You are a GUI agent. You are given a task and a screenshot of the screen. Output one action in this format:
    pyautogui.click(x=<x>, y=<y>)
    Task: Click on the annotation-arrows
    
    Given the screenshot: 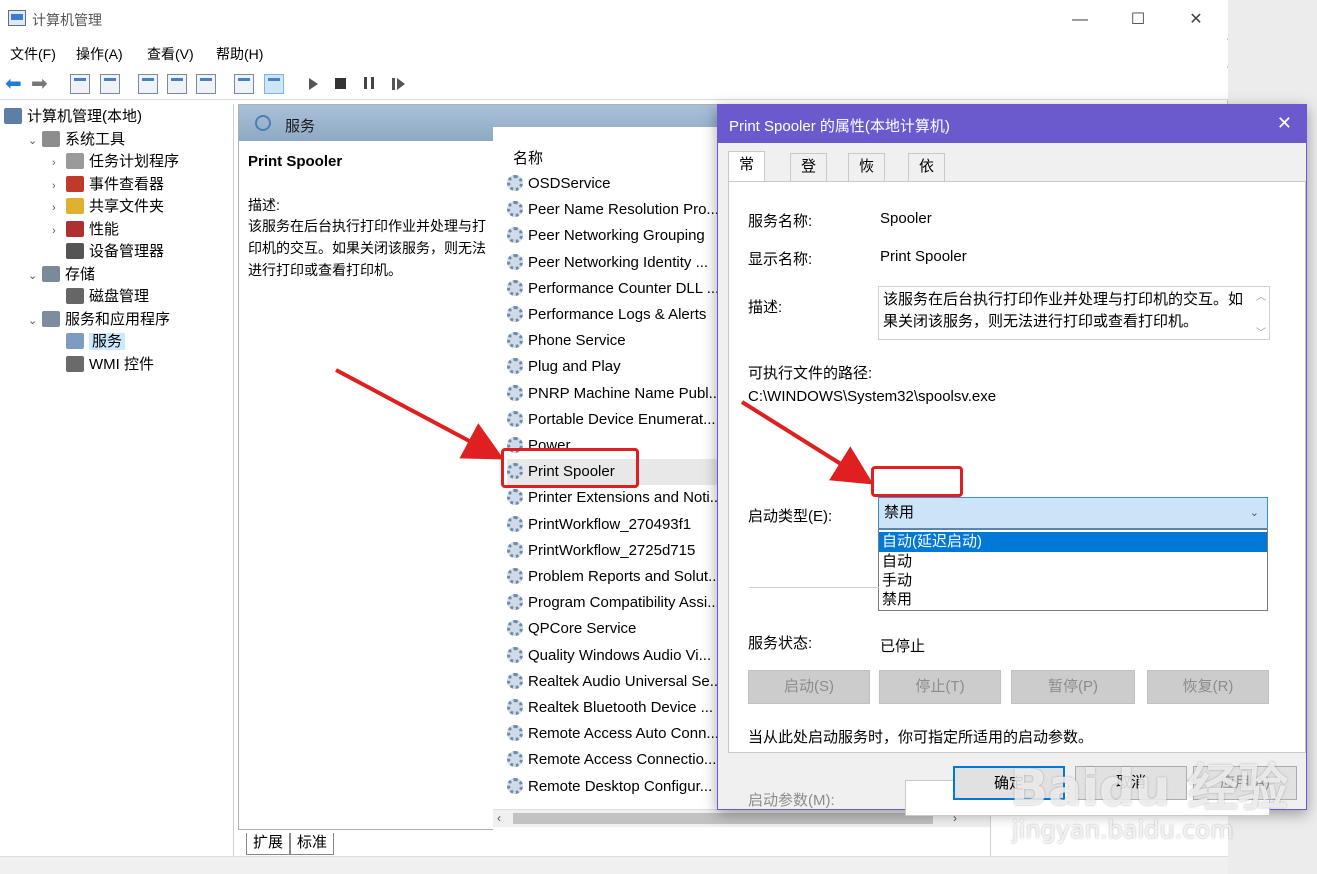 What is the action you would take?
    pyautogui.click(x=604, y=426)
    